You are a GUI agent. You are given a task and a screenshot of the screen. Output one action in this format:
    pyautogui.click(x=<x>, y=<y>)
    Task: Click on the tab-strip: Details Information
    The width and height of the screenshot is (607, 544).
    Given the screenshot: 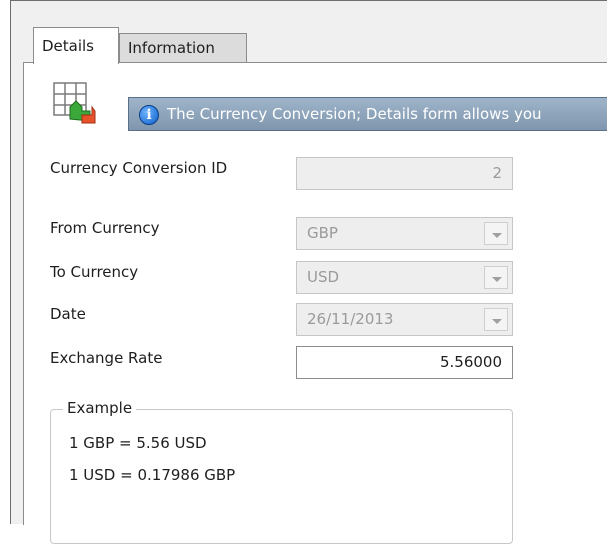 What is the action you would take?
    pyautogui.click(x=314, y=45)
    